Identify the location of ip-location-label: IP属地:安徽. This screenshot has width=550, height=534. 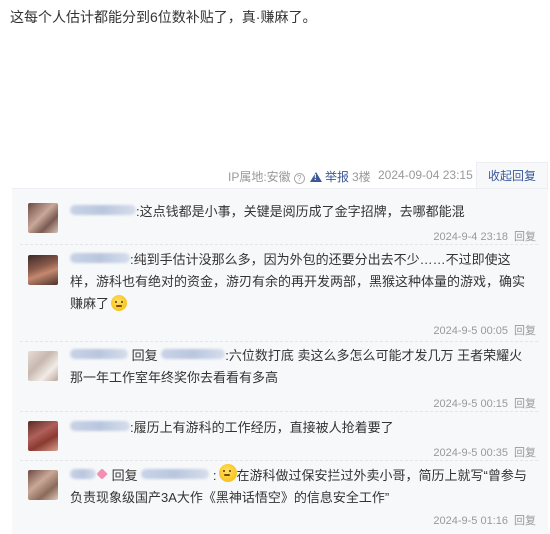
(259, 177).